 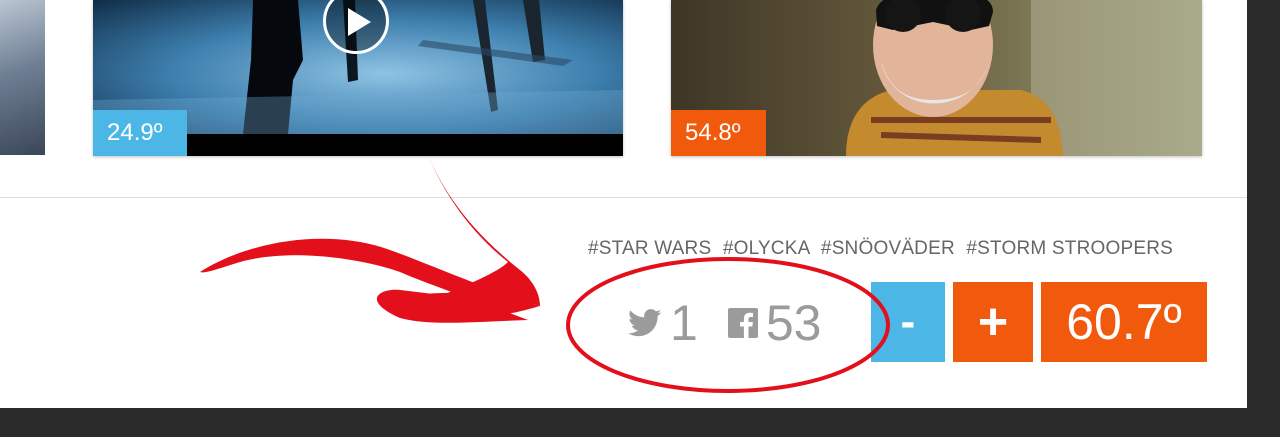 What do you see at coordinates (649, 248) in the screenshot?
I see `tag-link: #STAR WARS` at bounding box center [649, 248].